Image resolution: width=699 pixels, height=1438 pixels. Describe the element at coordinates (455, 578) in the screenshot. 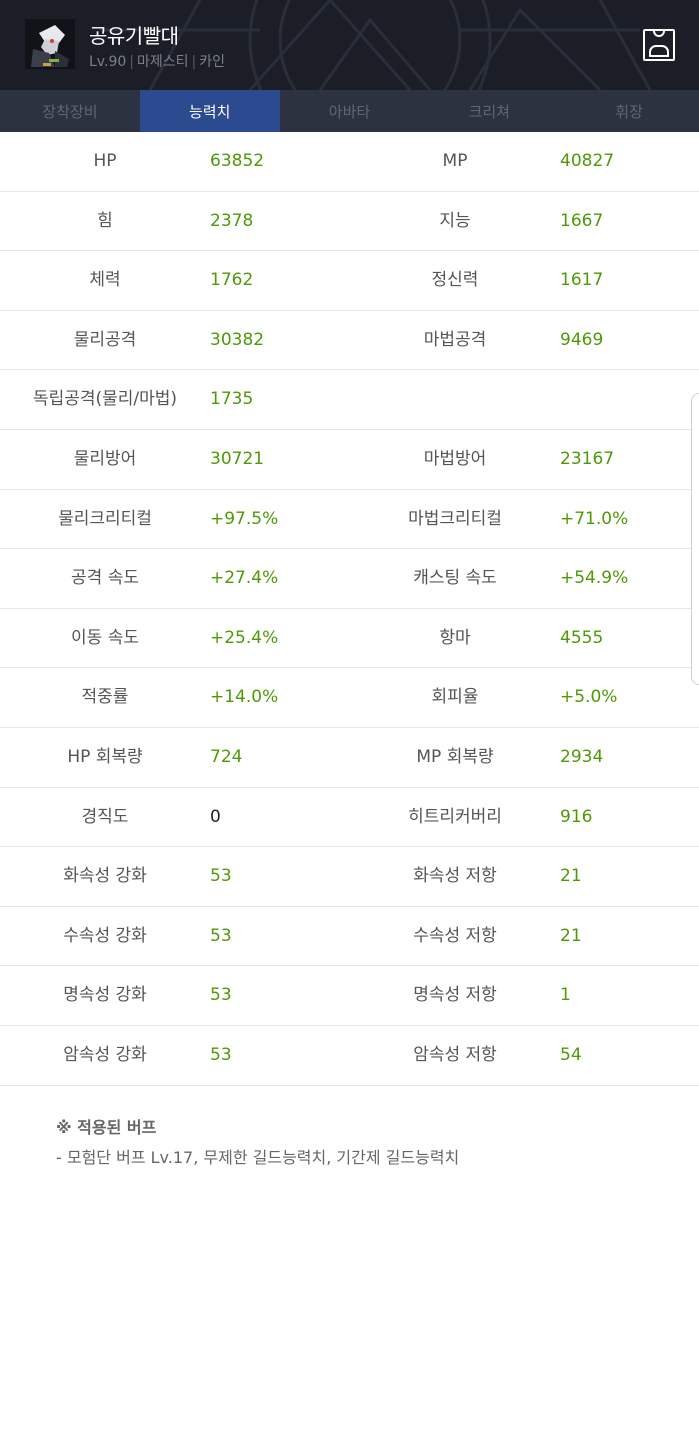

I see `stat-label: 캐스팅 속도` at that location.